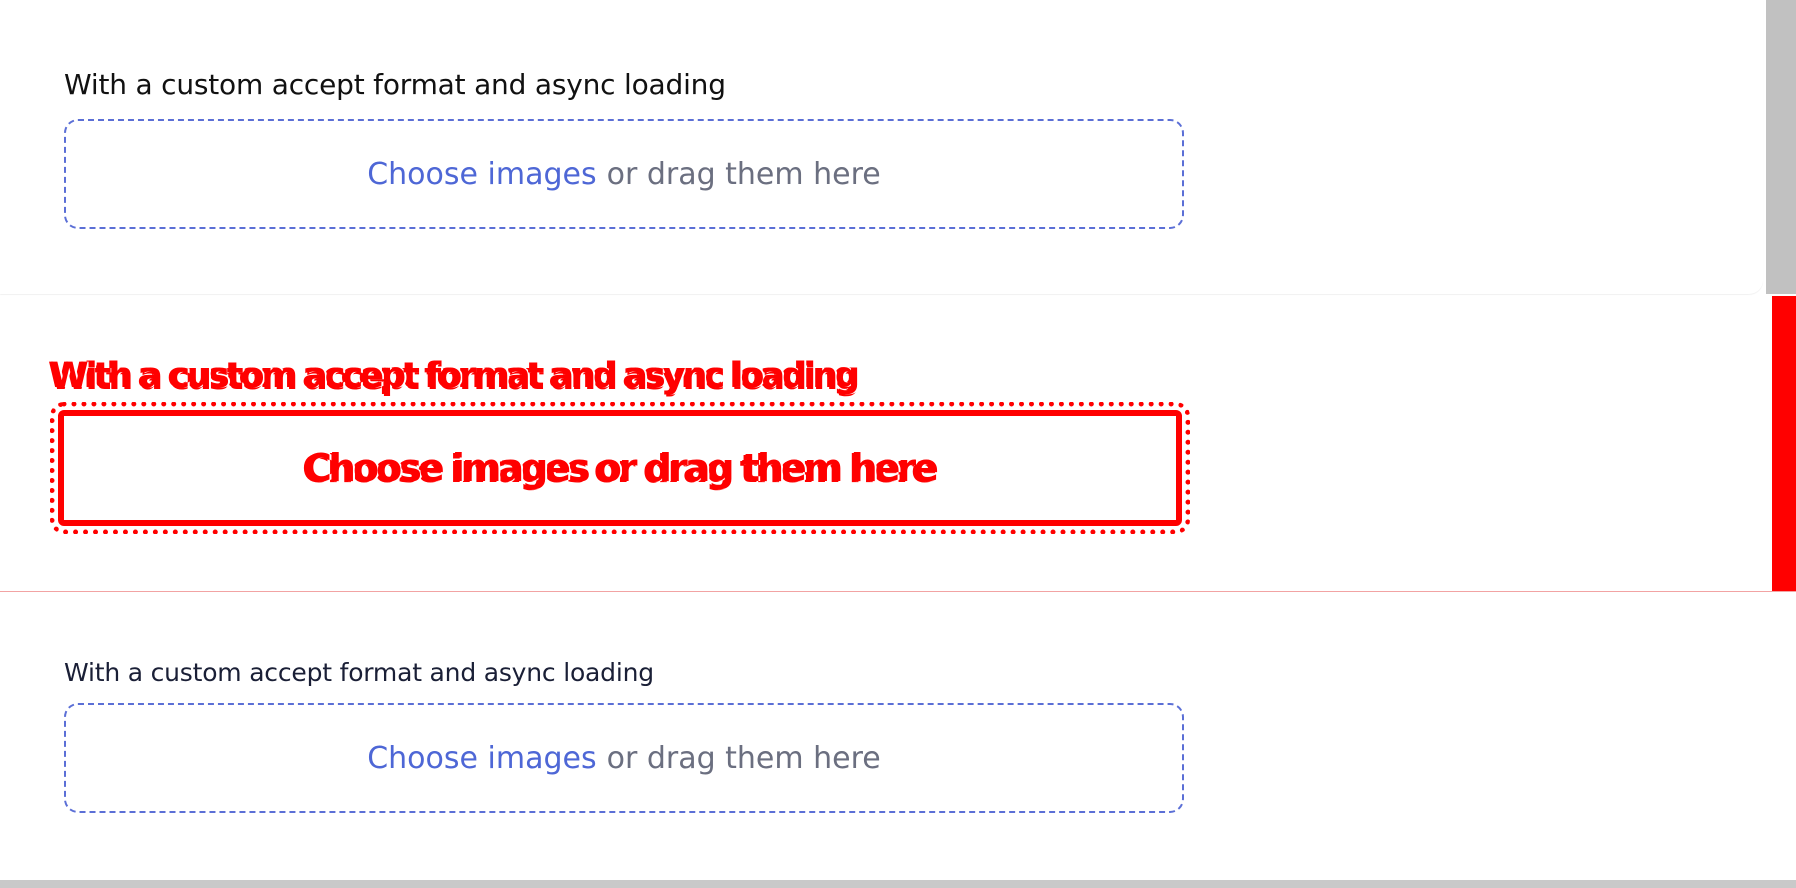 The height and width of the screenshot is (888, 1796). What do you see at coordinates (1781, 147) in the screenshot?
I see `scrollbar` at bounding box center [1781, 147].